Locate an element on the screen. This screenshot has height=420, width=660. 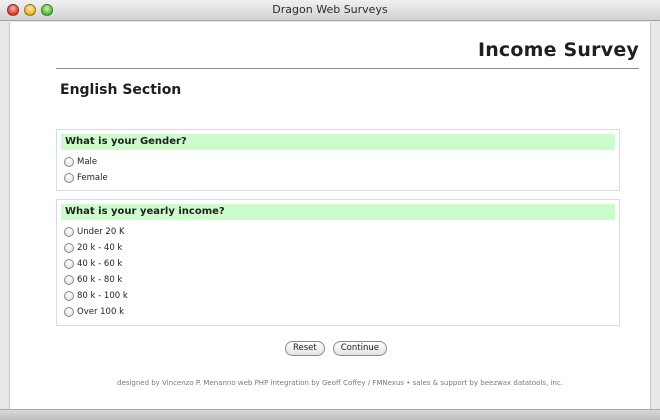
section-title: English Section is located at coordinates (121, 90).